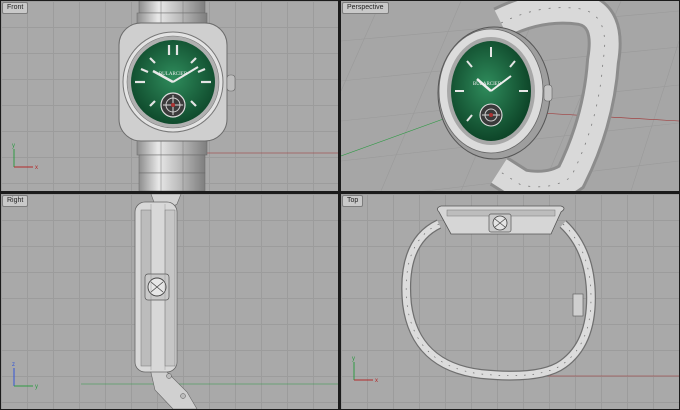 The width and height of the screenshot is (680, 410). What do you see at coordinates (156, 287) in the screenshot?
I see `right-case-profile` at bounding box center [156, 287].